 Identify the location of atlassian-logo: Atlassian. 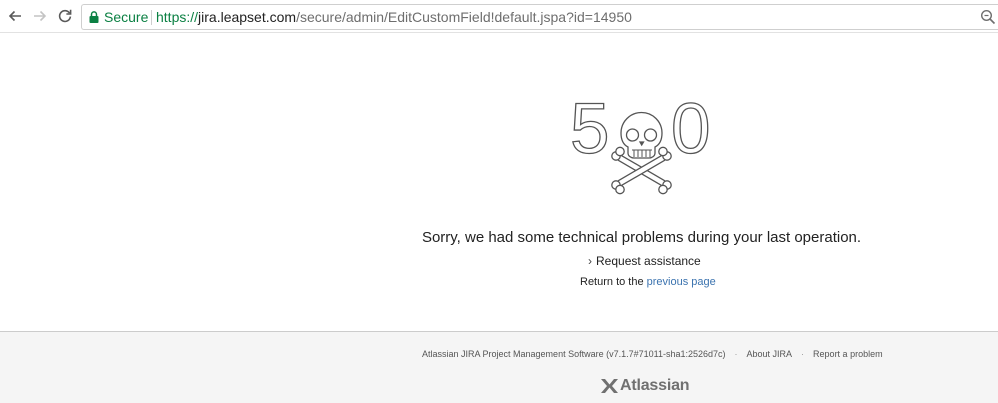
(645, 386).